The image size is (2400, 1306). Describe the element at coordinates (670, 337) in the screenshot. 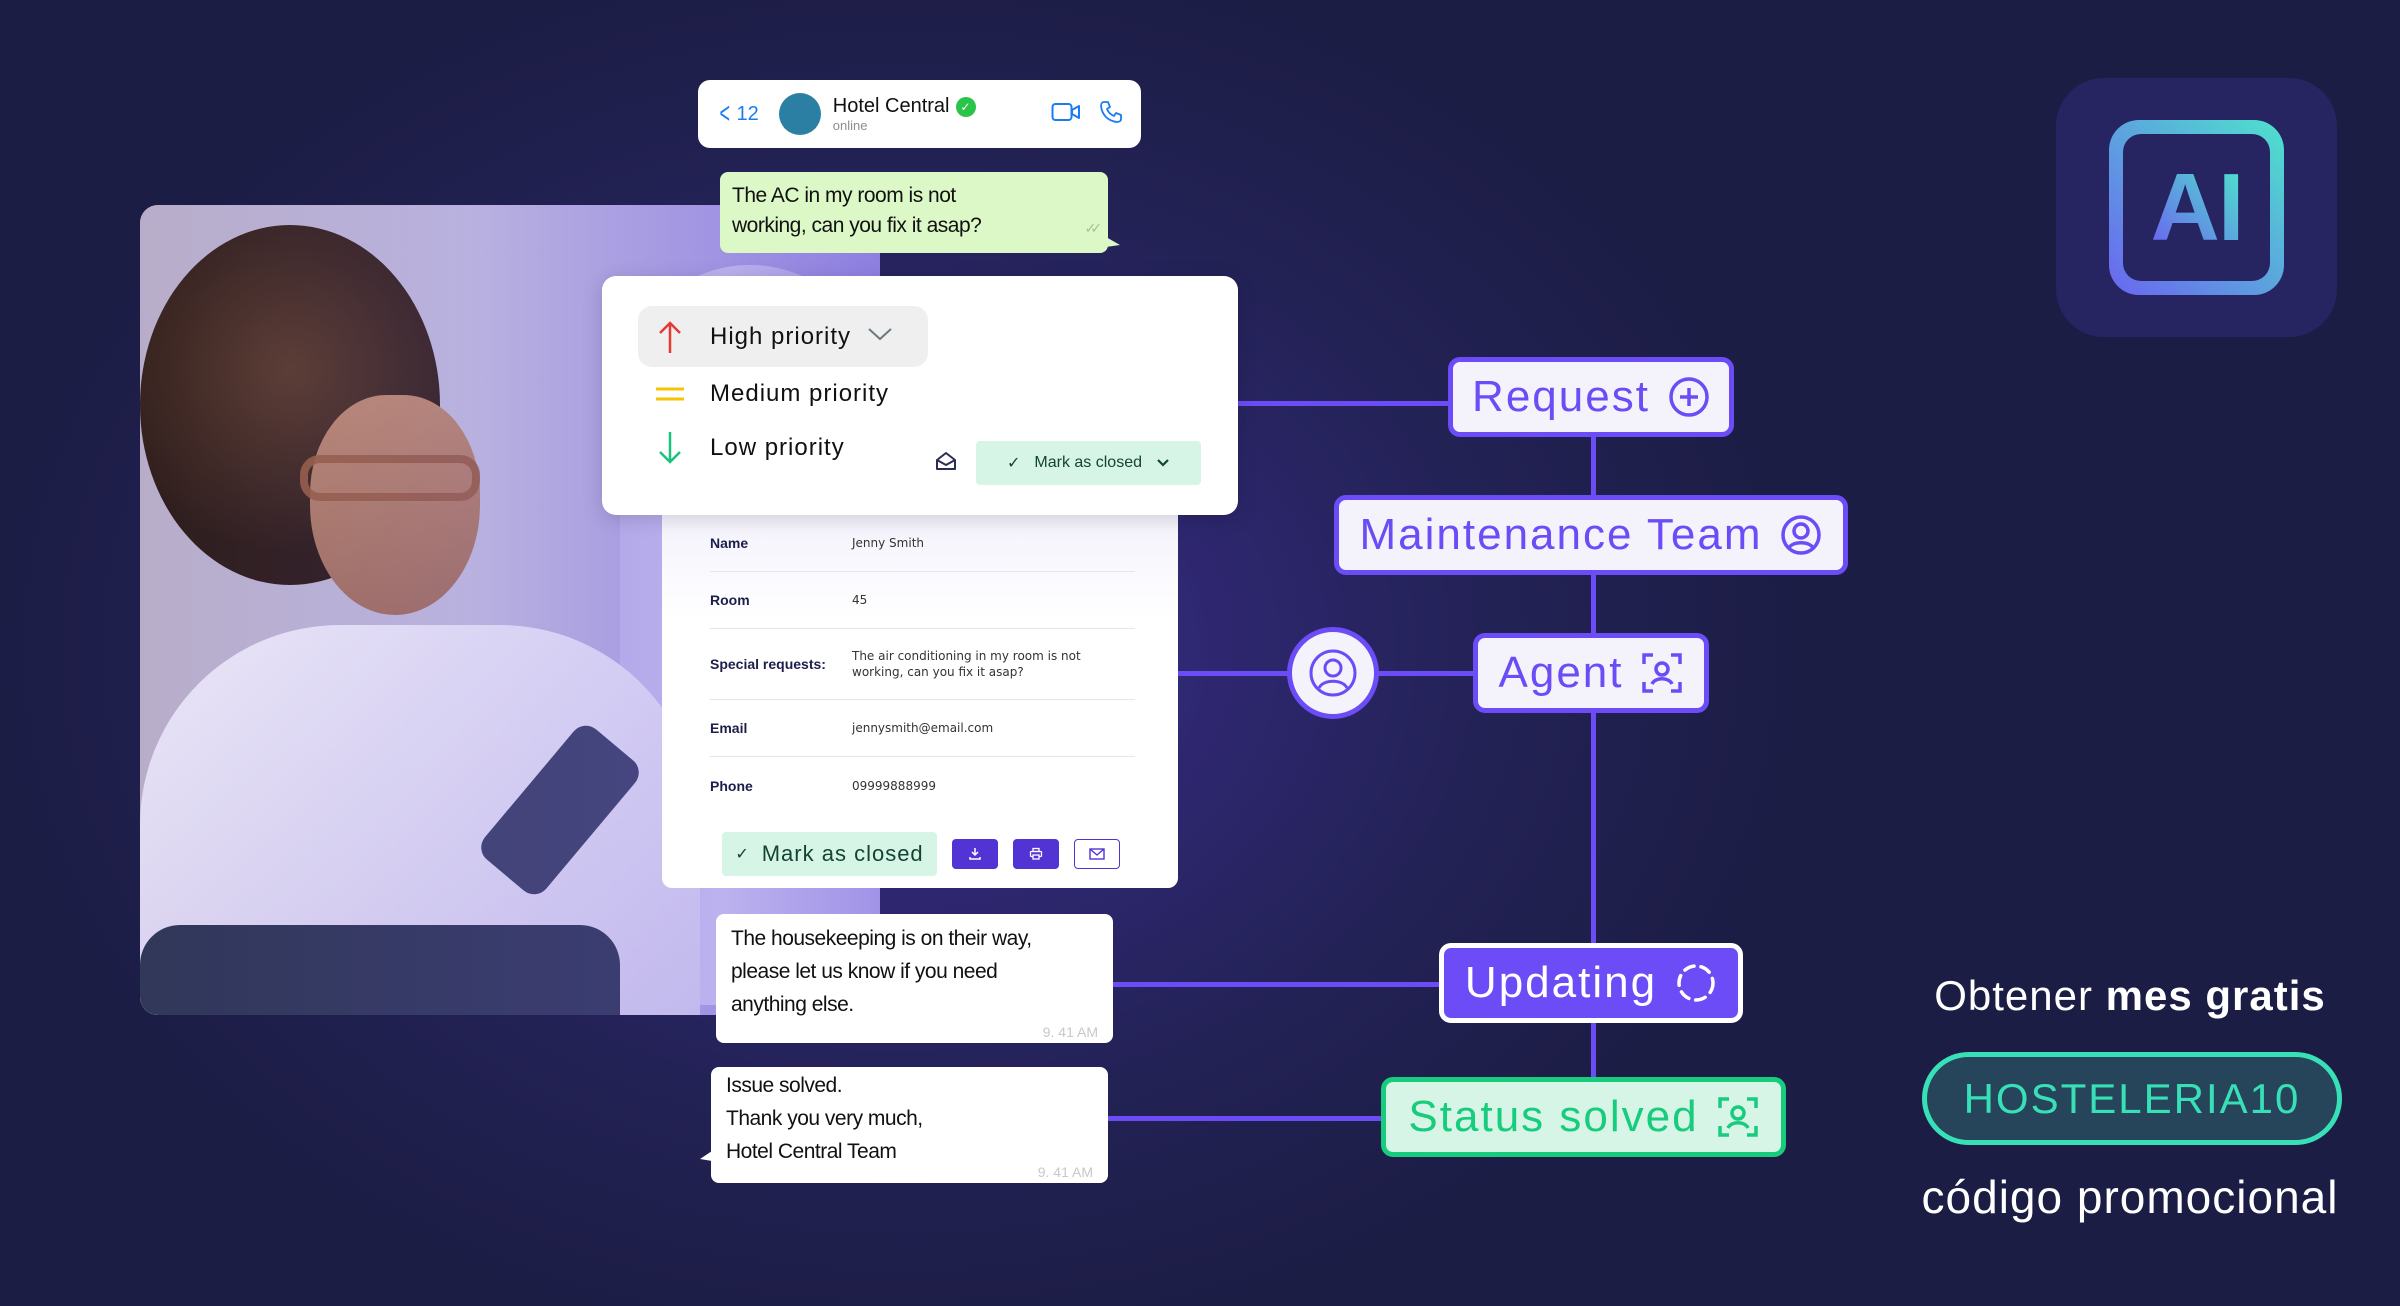

I see `arrow-up-icon` at that location.